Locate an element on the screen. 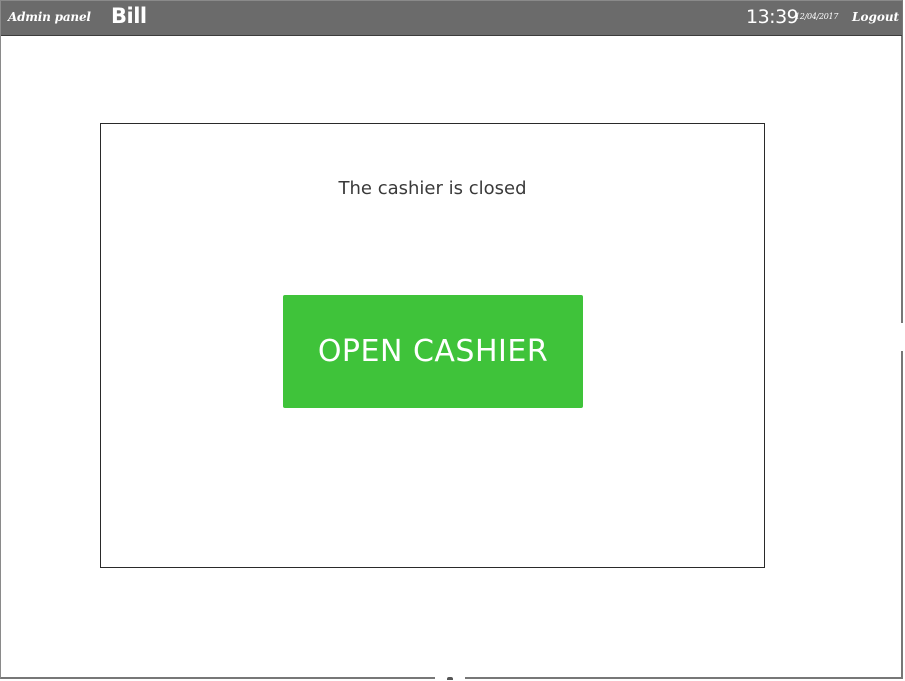 This screenshot has height=681, width=905. admin-panel-link: Admin panel is located at coordinates (49, 17).